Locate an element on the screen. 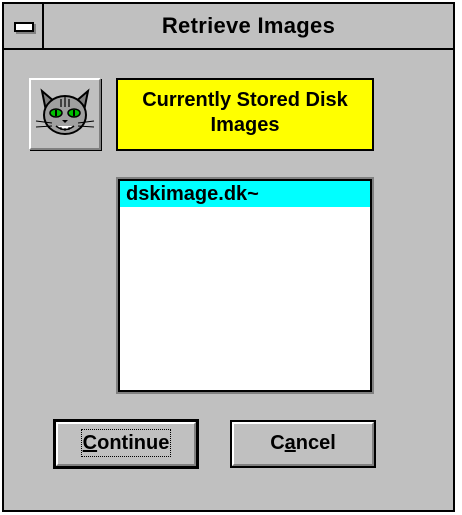  heading-line-2: Images is located at coordinates (245, 125).